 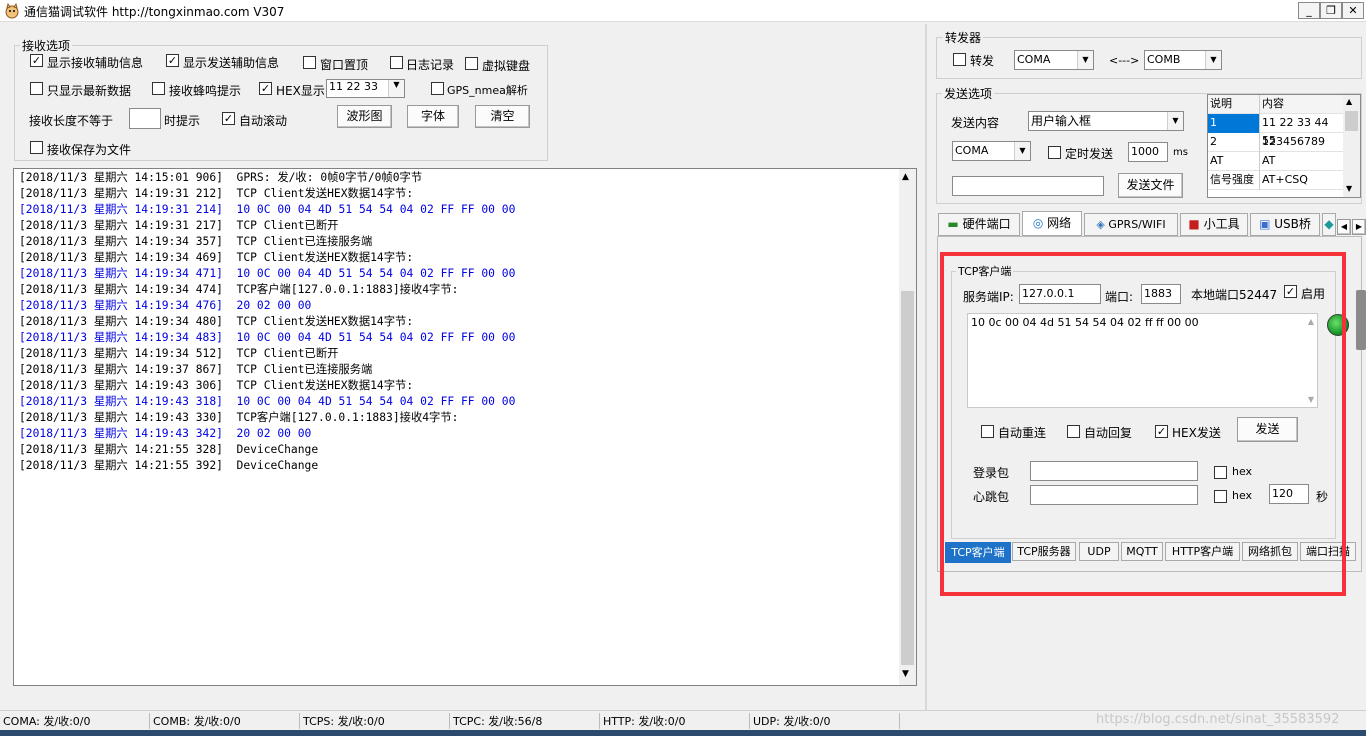 I want to click on send-port-select: COMA ▼, so click(x=991, y=151).